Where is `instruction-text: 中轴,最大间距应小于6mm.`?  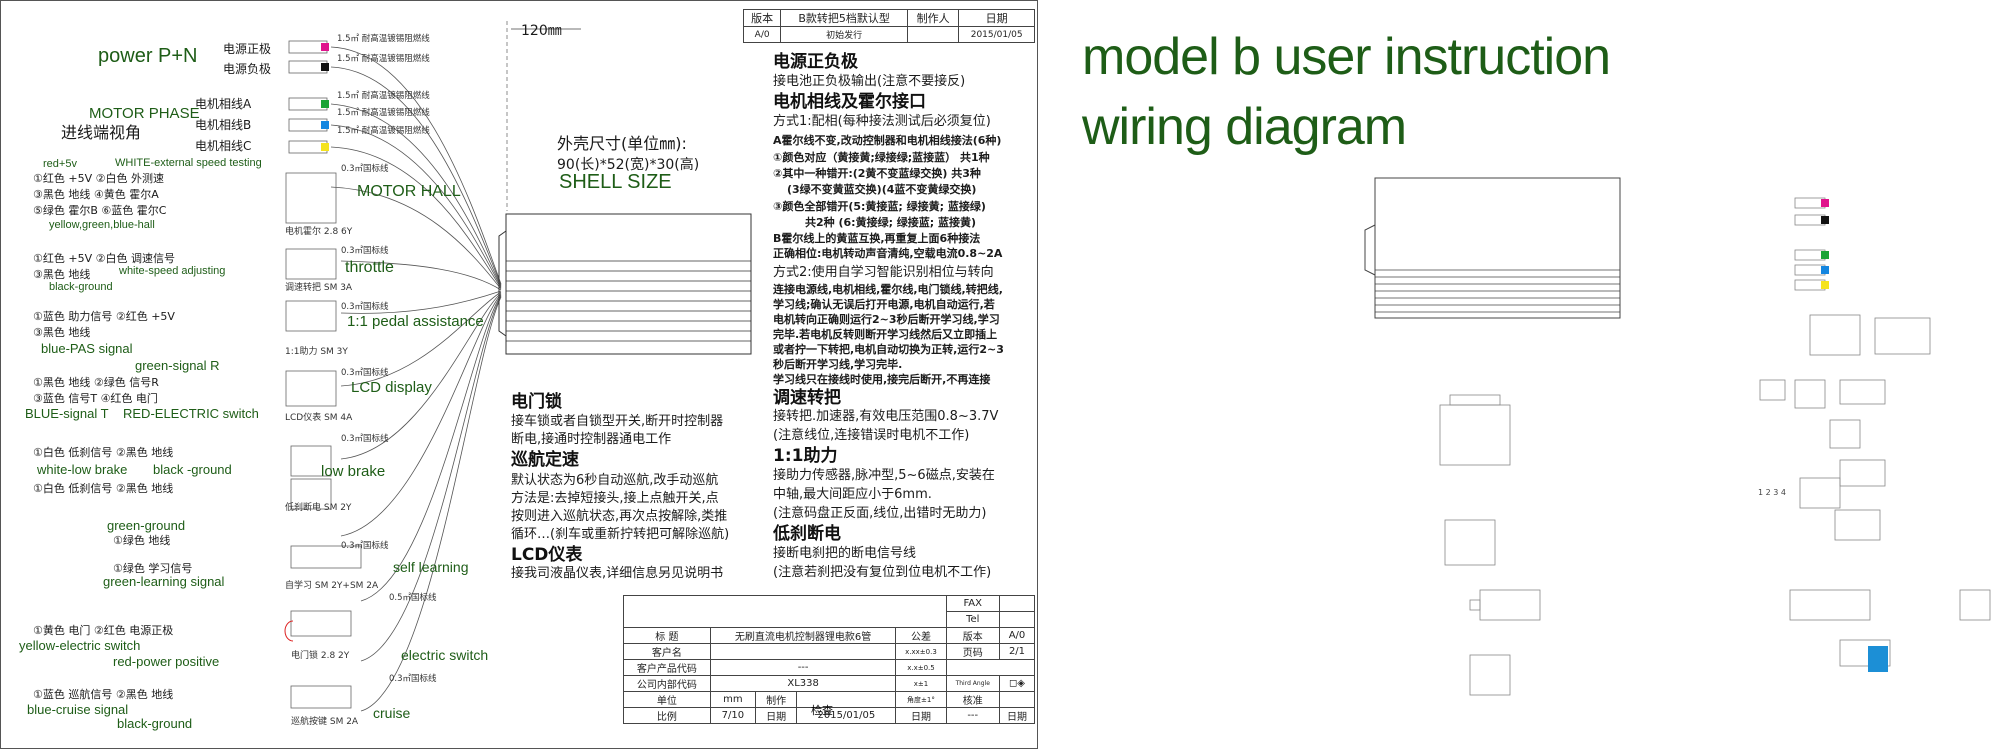
instruction-text: 中轴,最大间距应小于6mm. is located at coordinates (852, 494).